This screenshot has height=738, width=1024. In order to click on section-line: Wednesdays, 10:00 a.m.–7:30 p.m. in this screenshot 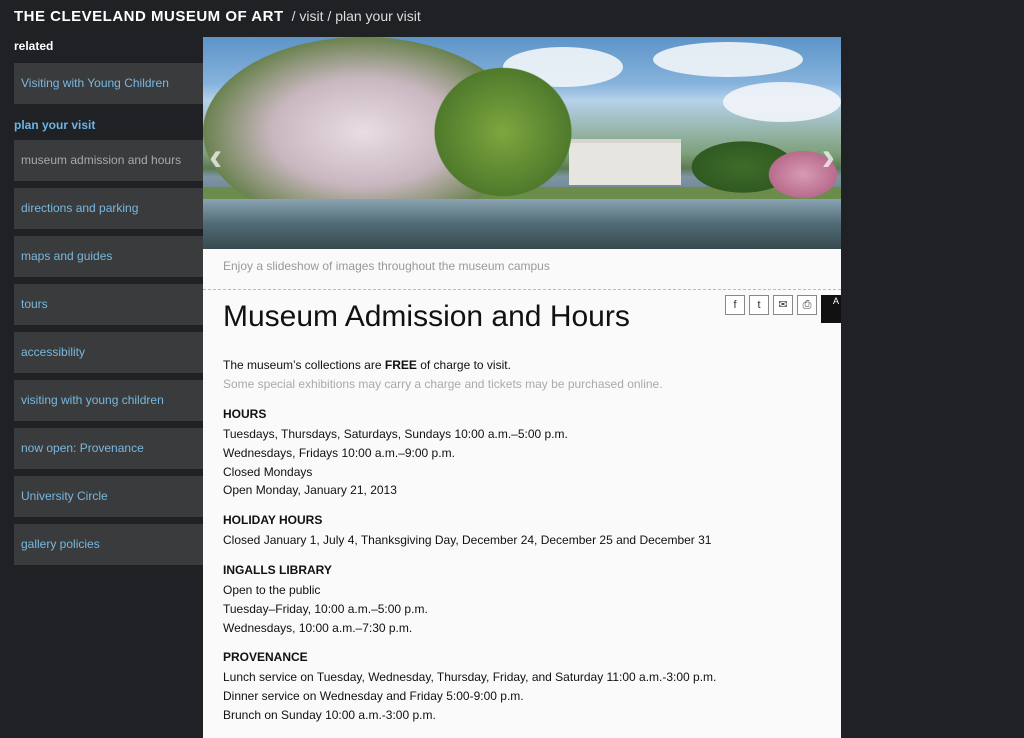, I will do `click(318, 627)`.